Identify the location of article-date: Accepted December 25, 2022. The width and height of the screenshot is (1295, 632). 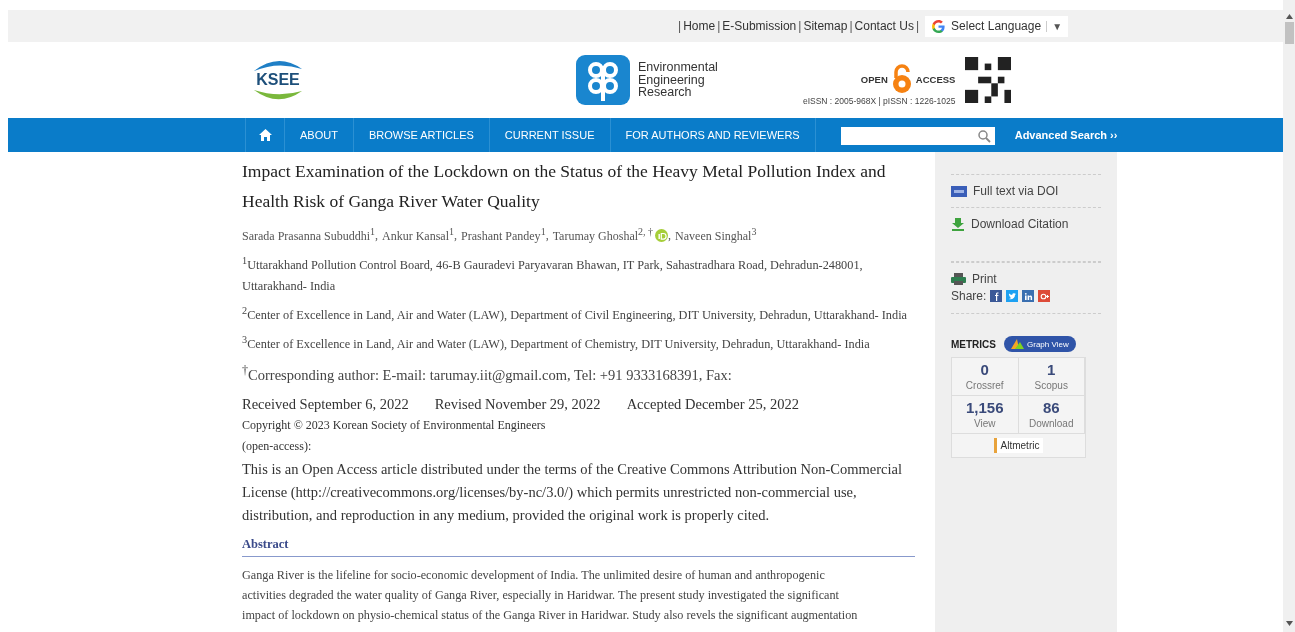
(712, 405).